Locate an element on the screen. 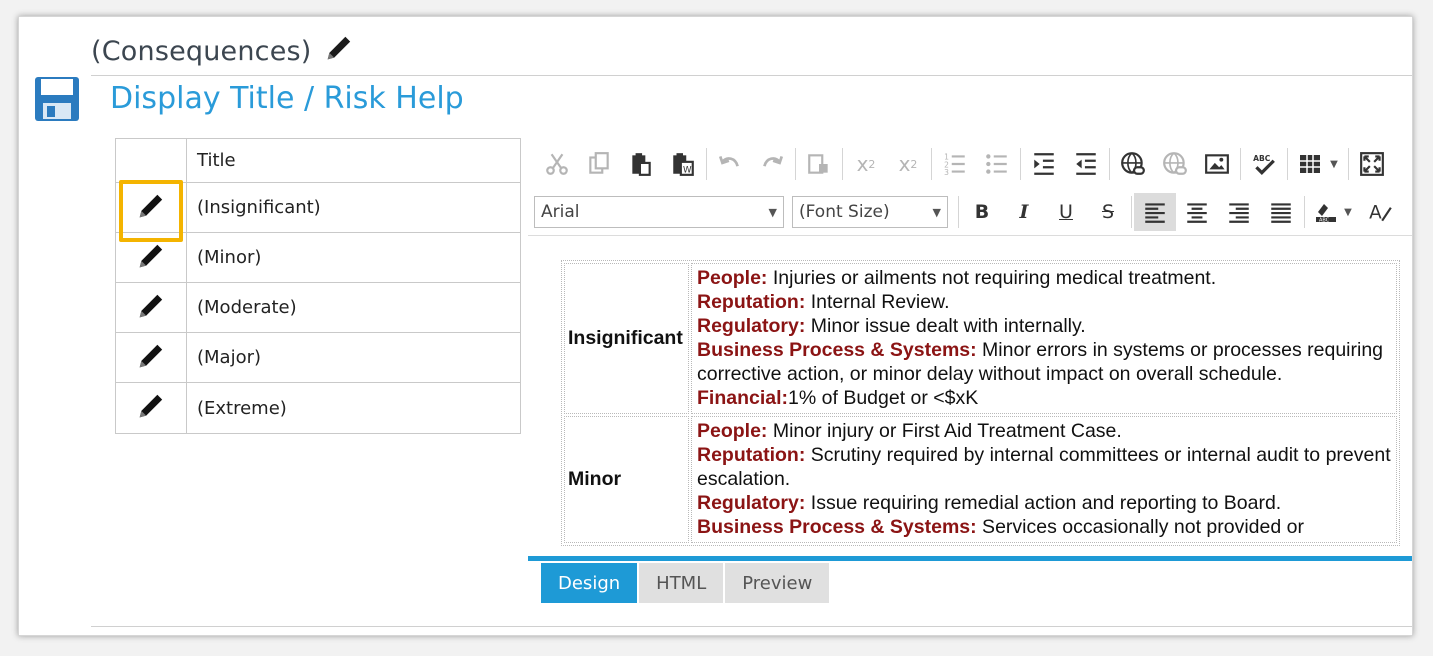 The width and height of the screenshot is (1433, 656). svg-text: ABC is located at coordinates (1262, 158).